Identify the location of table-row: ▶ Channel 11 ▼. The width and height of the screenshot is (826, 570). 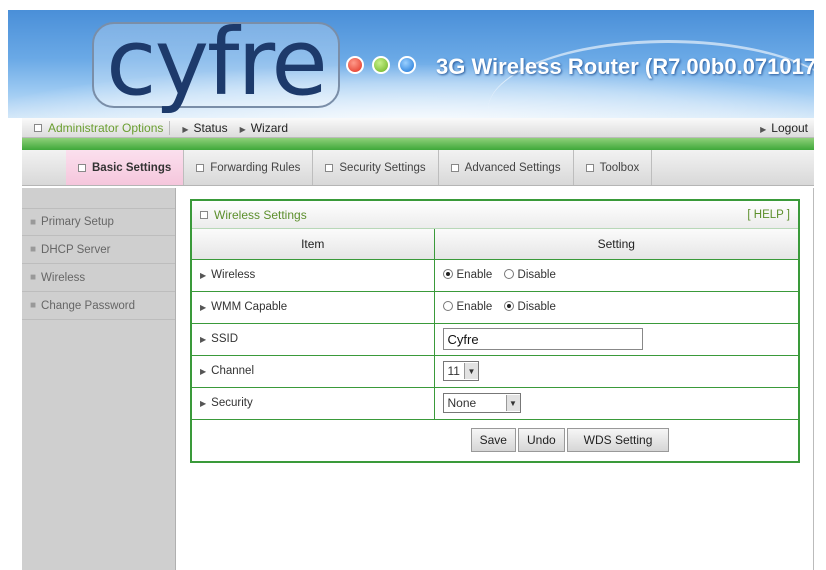
(495, 371).